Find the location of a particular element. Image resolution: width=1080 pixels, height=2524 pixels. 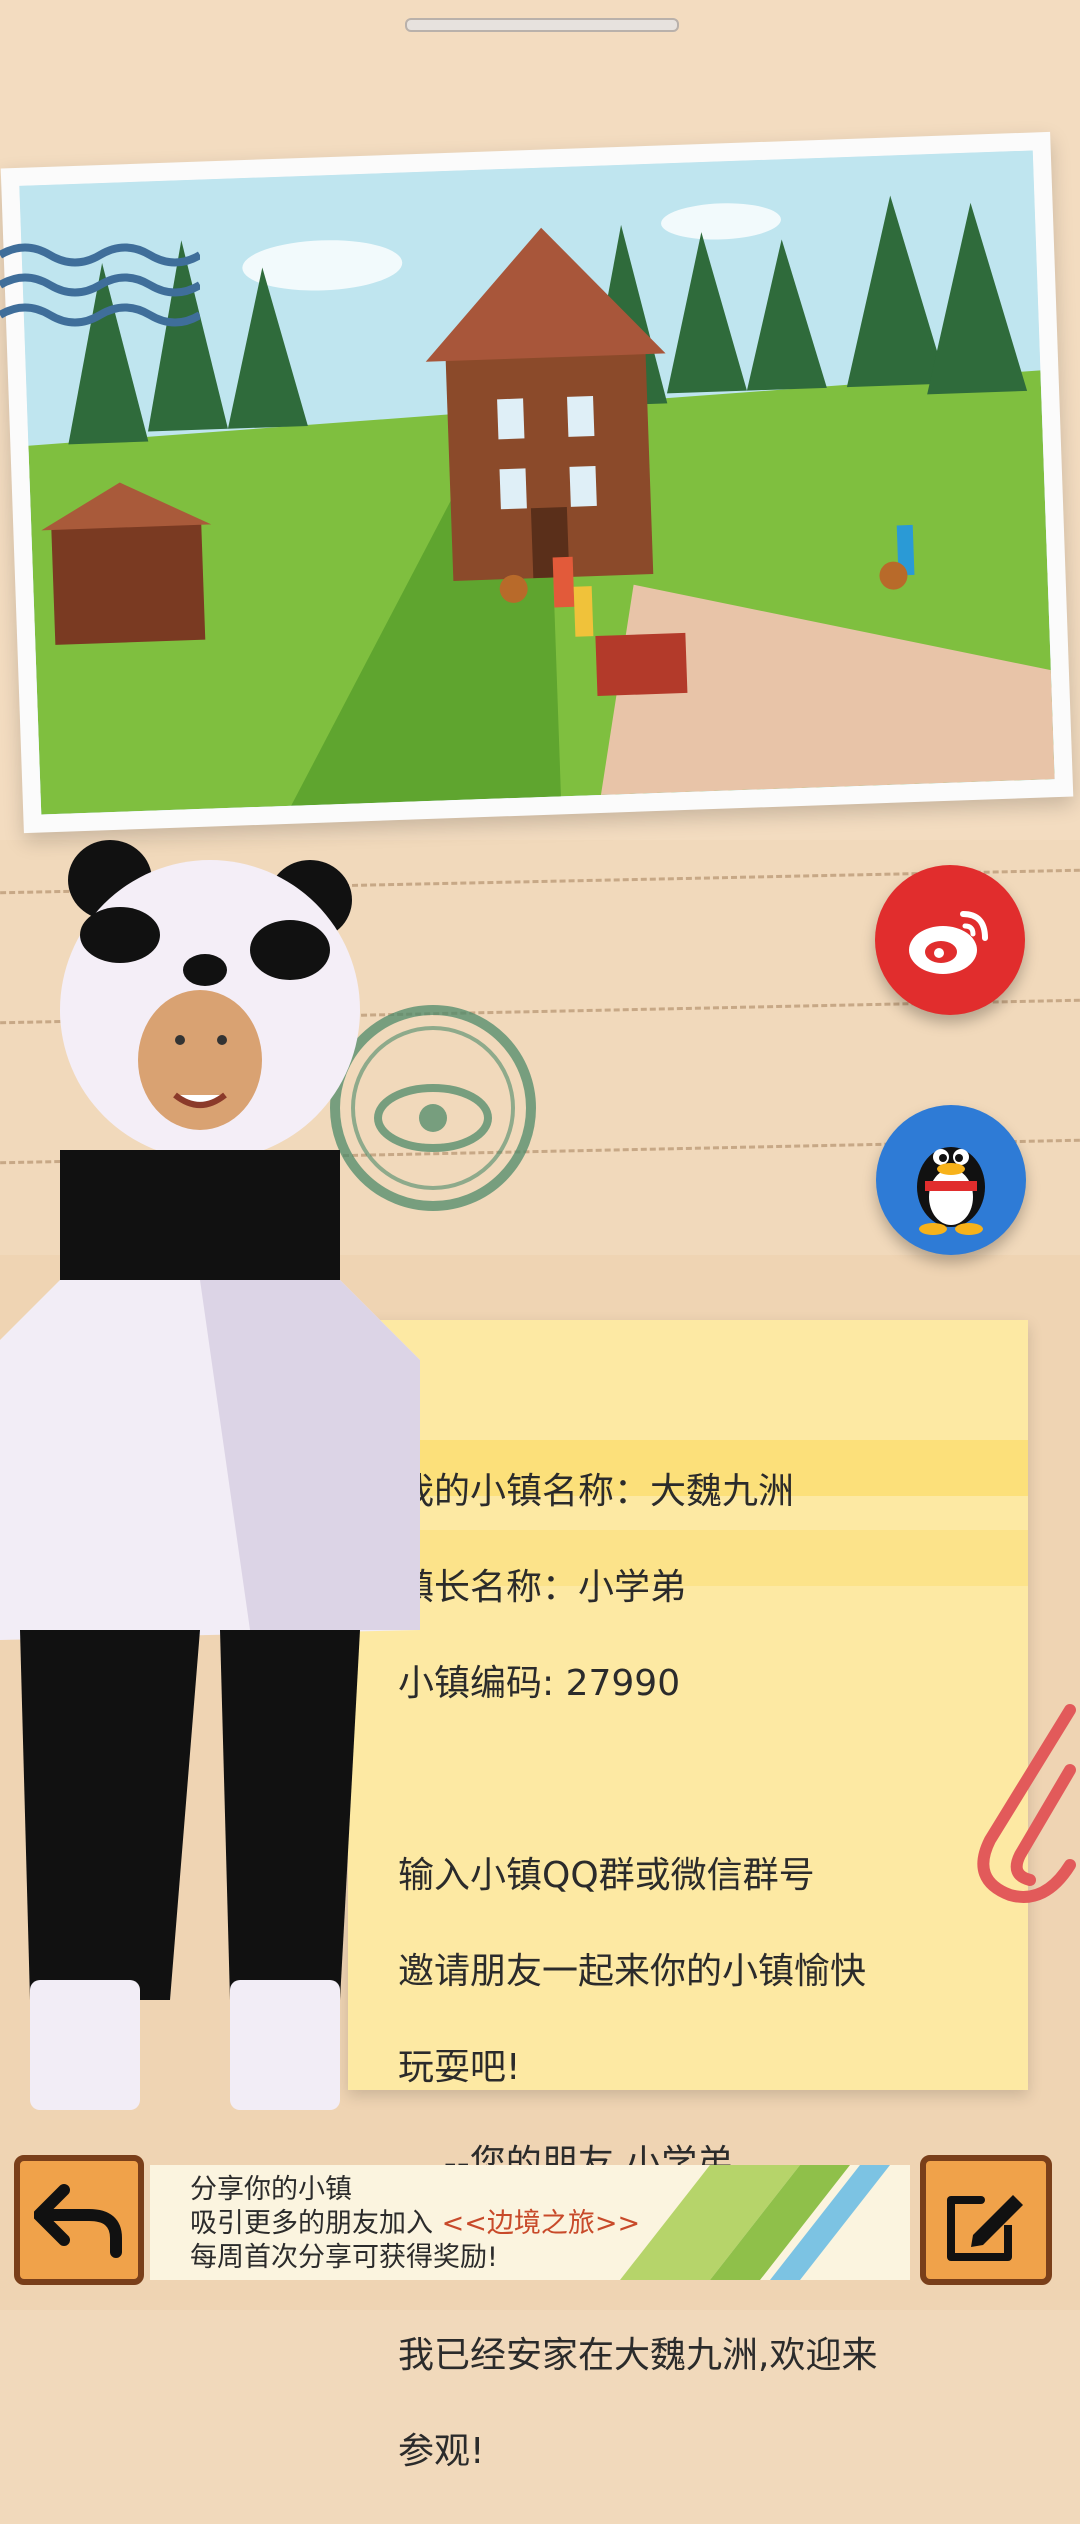

back-arrow-icon is located at coordinates (78, 2221).